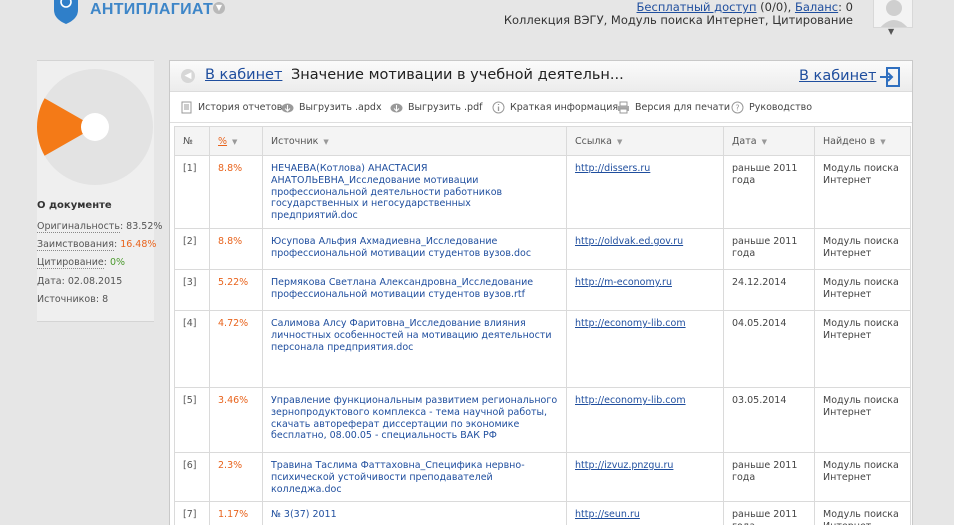 This screenshot has width=954, height=525. Describe the element at coordinates (781, 107) in the screenshot. I see `guide-label: Руководство` at that location.